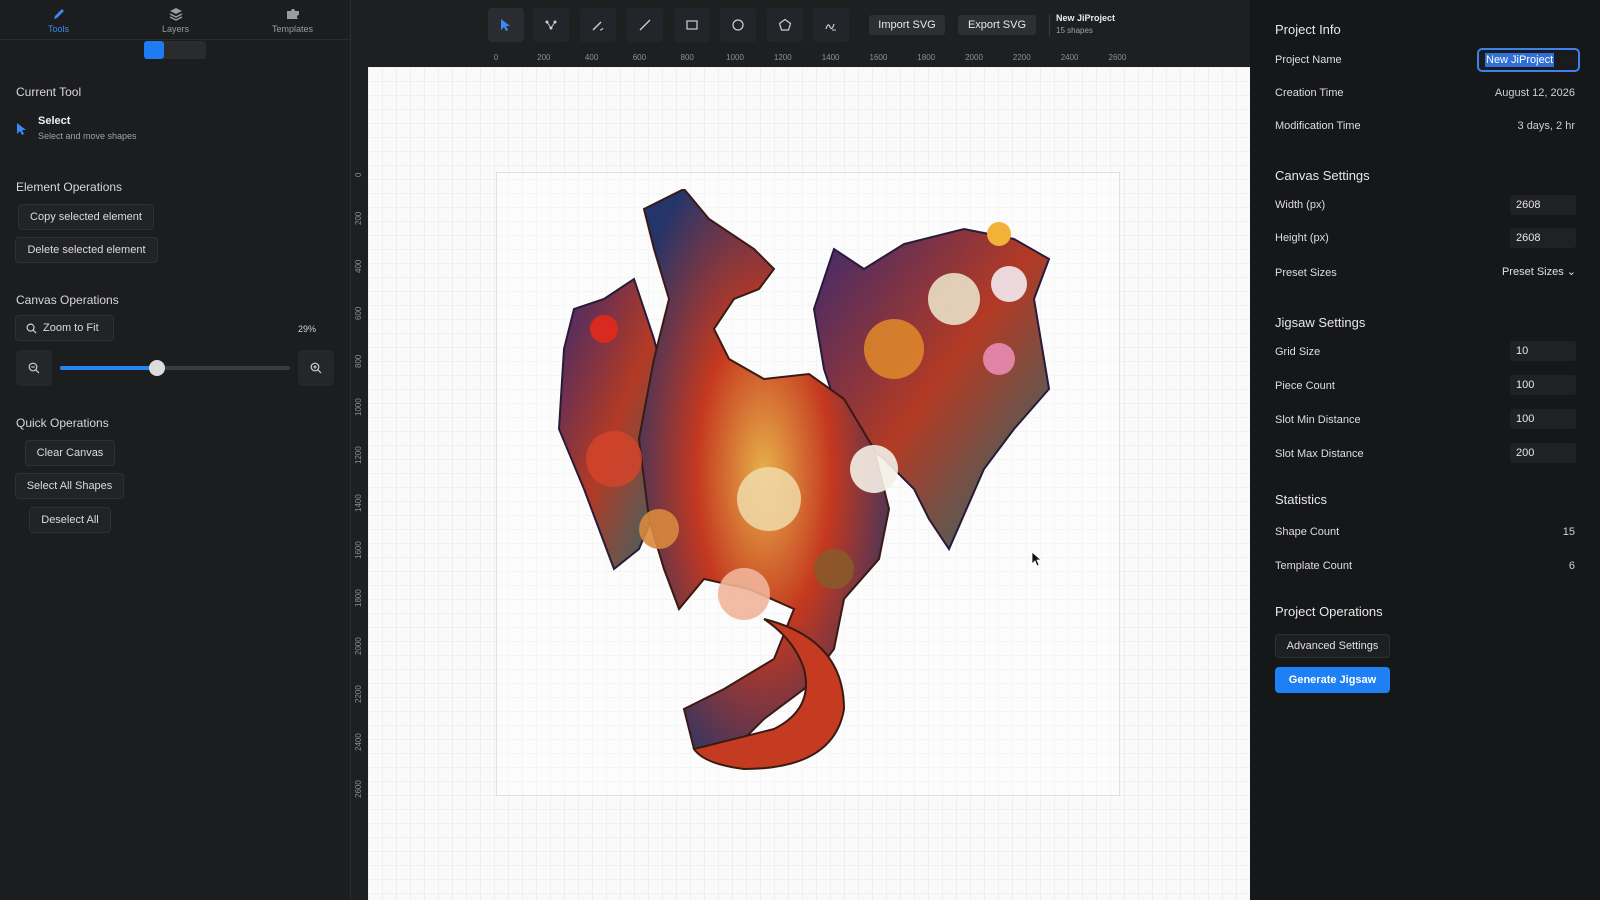  What do you see at coordinates (1117, 57) in the screenshot?
I see `ruler-tick-label: 2600` at bounding box center [1117, 57].